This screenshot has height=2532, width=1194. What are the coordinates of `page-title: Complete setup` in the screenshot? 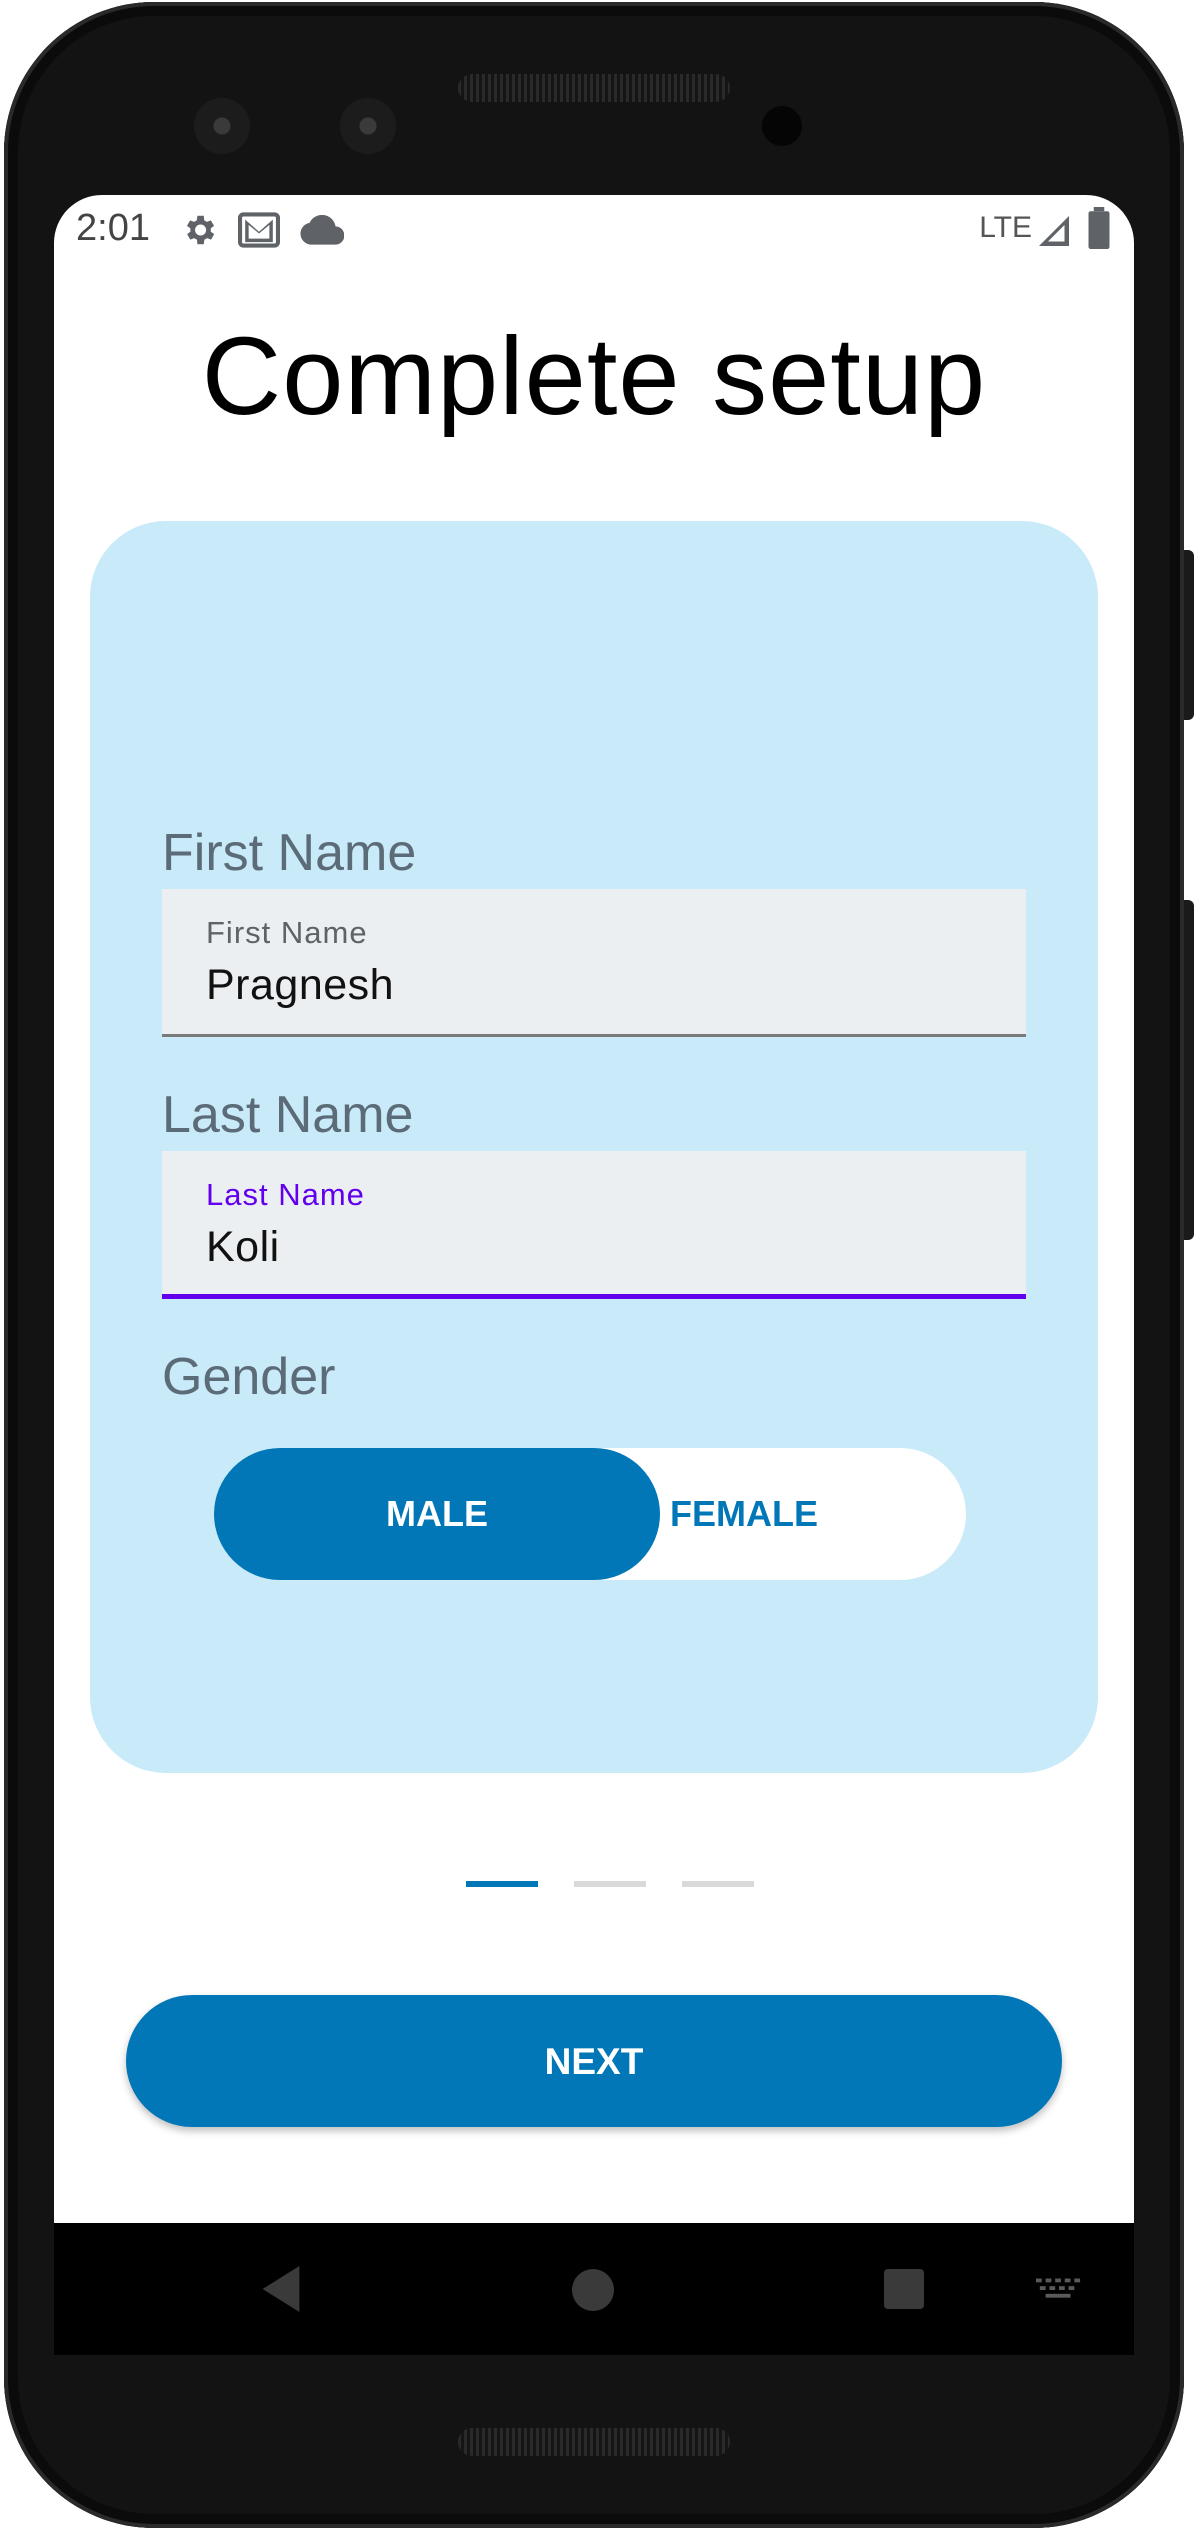 It's located at (594, 376).